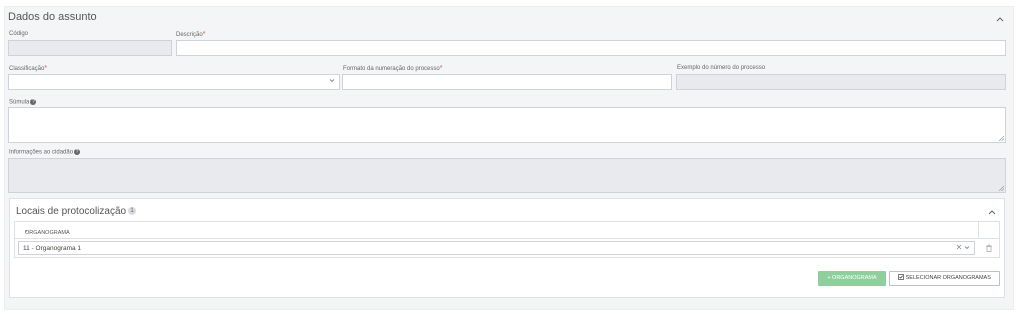 This screenshot has height=316, width=1024. What do you see at coordinates (497, 230) in the screenshot?
I see `table-header: ORGANOGRAMA *` at bounding box center [497, 230].